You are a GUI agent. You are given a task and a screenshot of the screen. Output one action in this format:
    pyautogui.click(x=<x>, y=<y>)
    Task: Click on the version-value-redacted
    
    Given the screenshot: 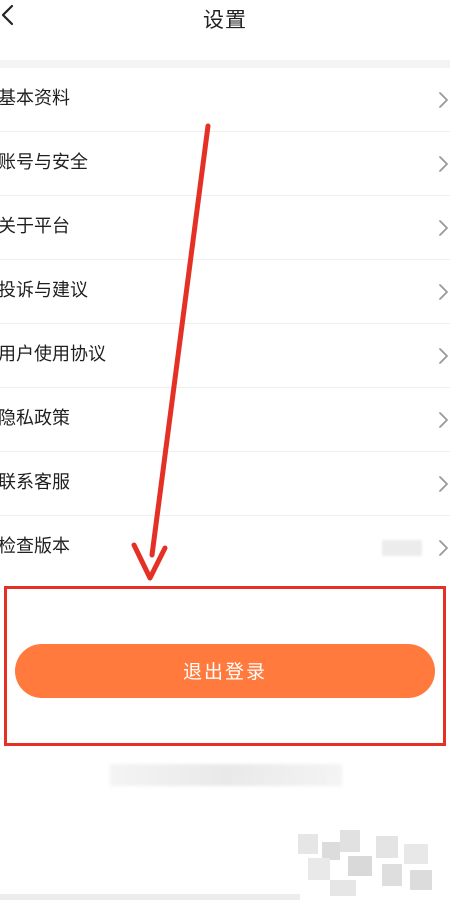 What is the action you would take?
    pyautogui.click(x=402, y=548)
    